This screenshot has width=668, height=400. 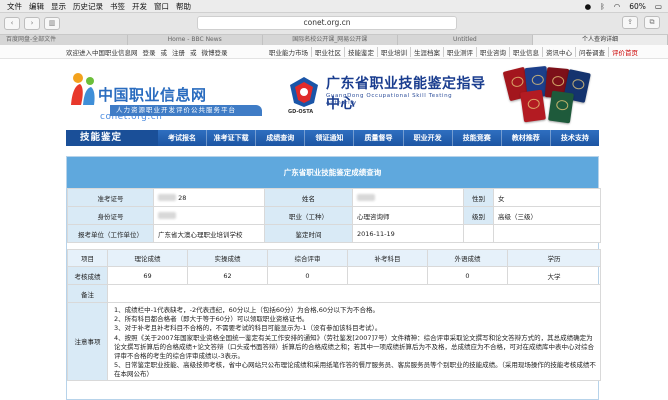 What do you see at coordinates (637, 6) in the screenshot?
I see `battery-level: 60%` at bounding box center [637, 6].